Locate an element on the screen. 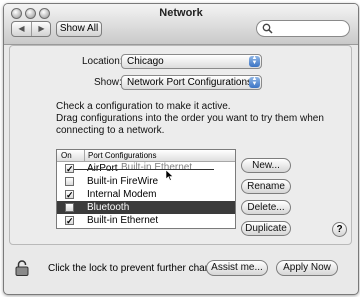 This screenshot has height=297, width=360. table-row: Built-in FireWire is located at coordinates (146, 181).